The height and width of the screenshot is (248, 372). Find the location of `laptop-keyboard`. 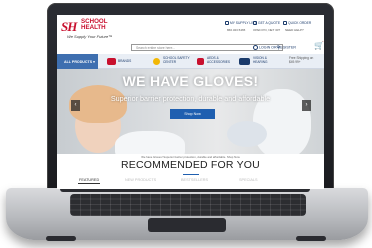

laptop-keyboard is located at coordinates (188, 205).